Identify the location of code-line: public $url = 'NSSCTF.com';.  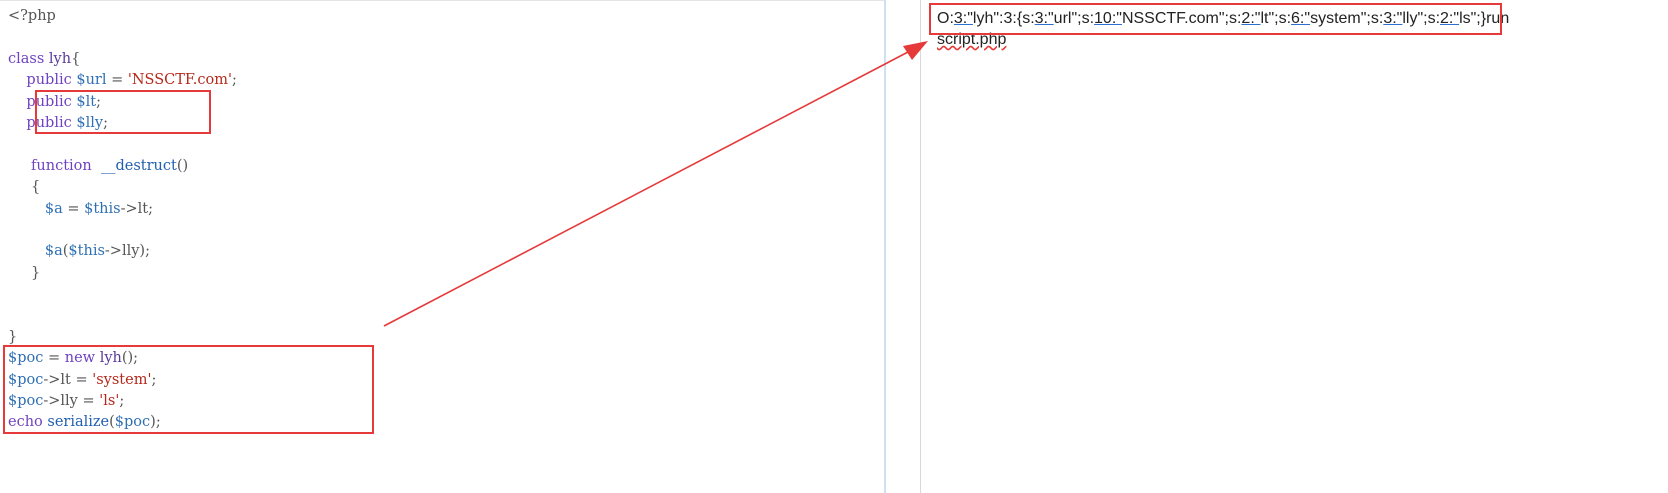
(122, 80).